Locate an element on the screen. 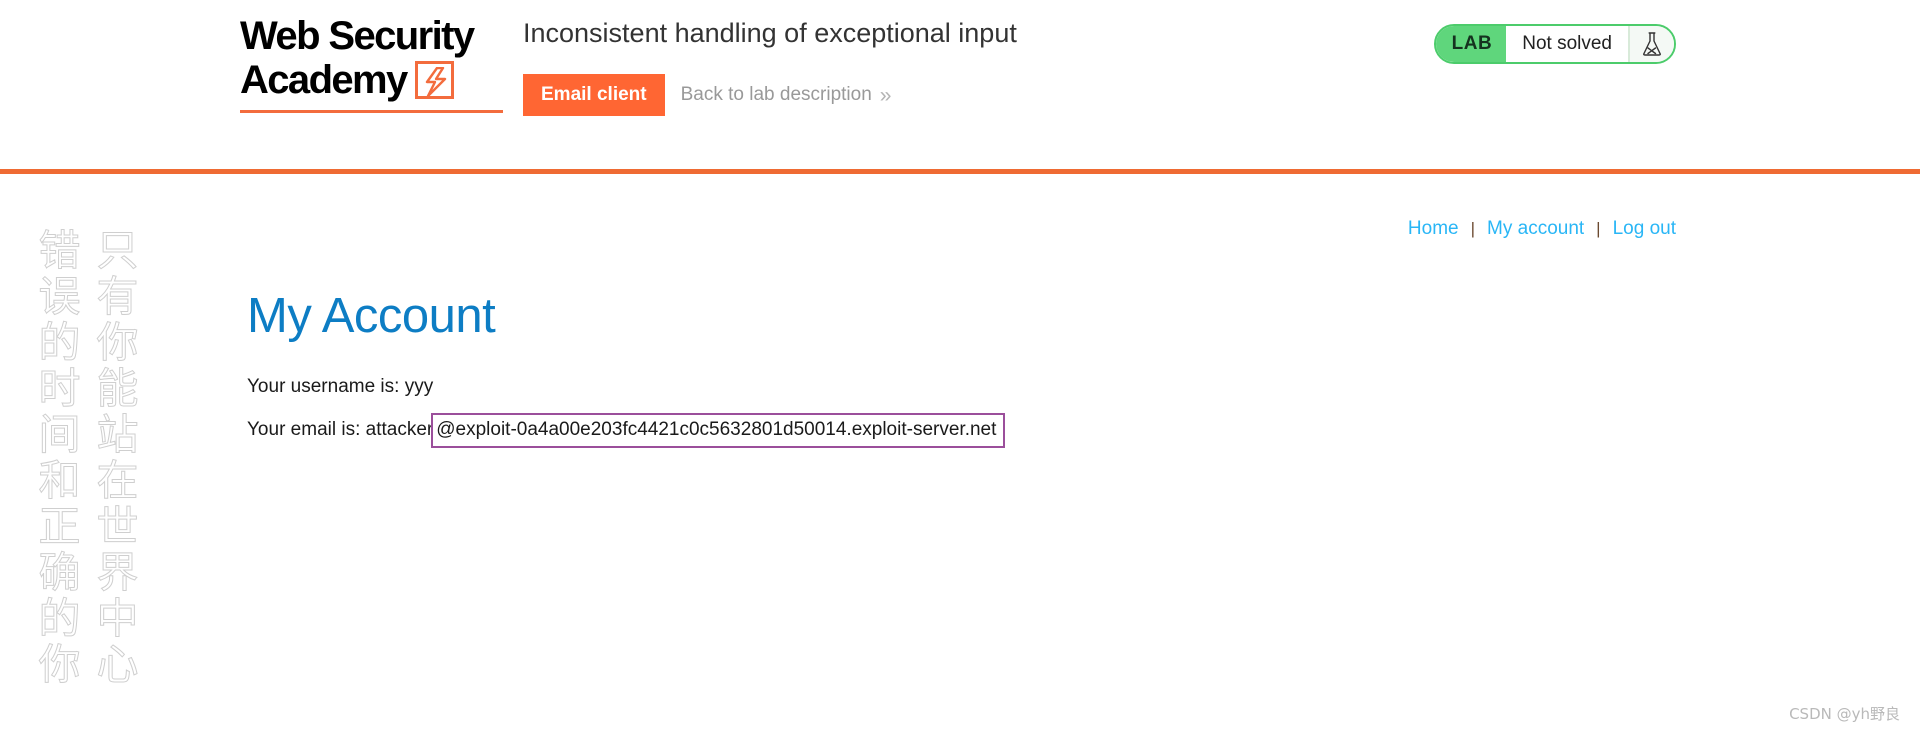 The width and height of the screenshot is (1920, 736). email-client-button: Email client is located at coordinates (594, 95).